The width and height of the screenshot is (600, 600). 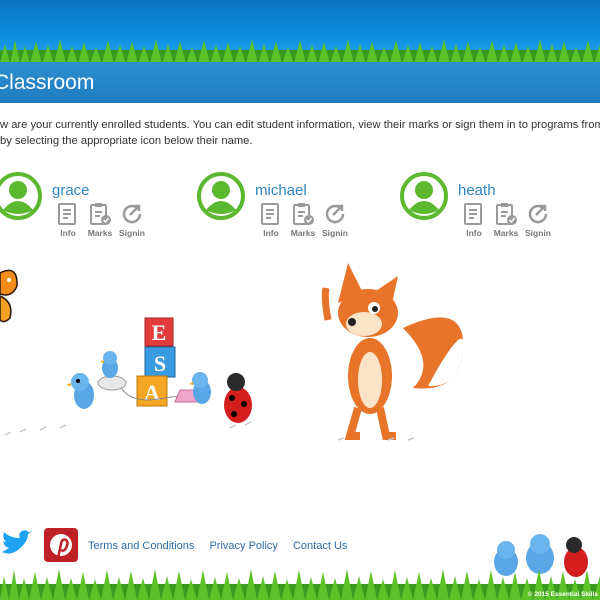 What do you see at coordinates (159, 332) in the screenshot?
I see `block-letter-e: E` at bounding box center [159, 332].